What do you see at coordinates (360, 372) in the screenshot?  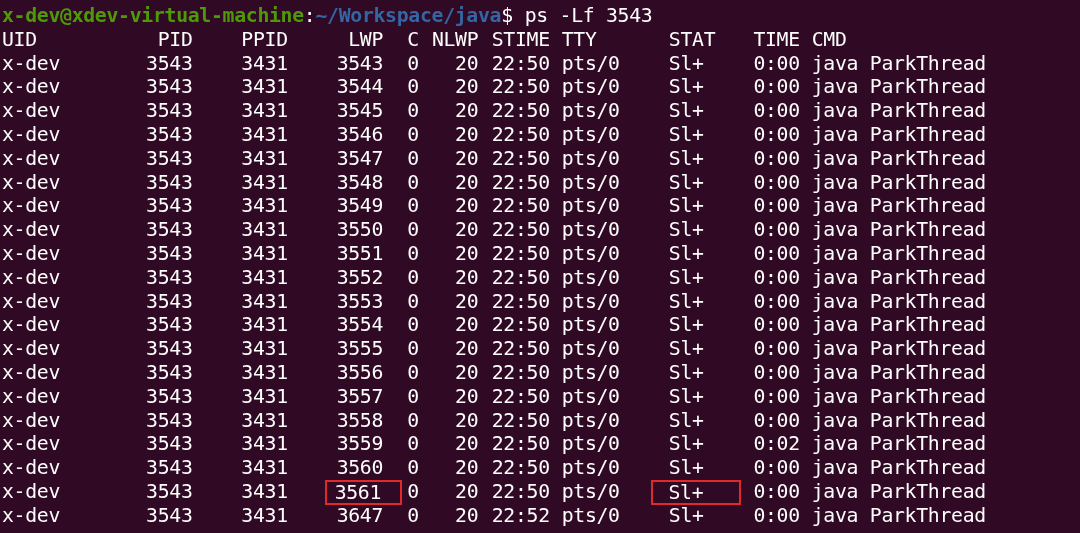 I see `table-cell: 3556` at bounding box center [360, 372].